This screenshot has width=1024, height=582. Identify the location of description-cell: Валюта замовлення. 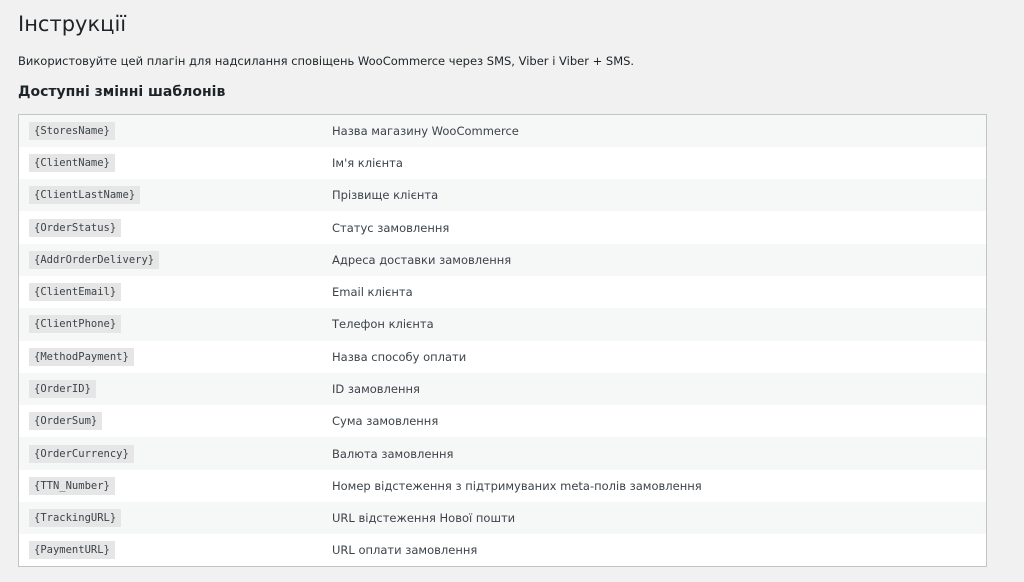
(654, 453).